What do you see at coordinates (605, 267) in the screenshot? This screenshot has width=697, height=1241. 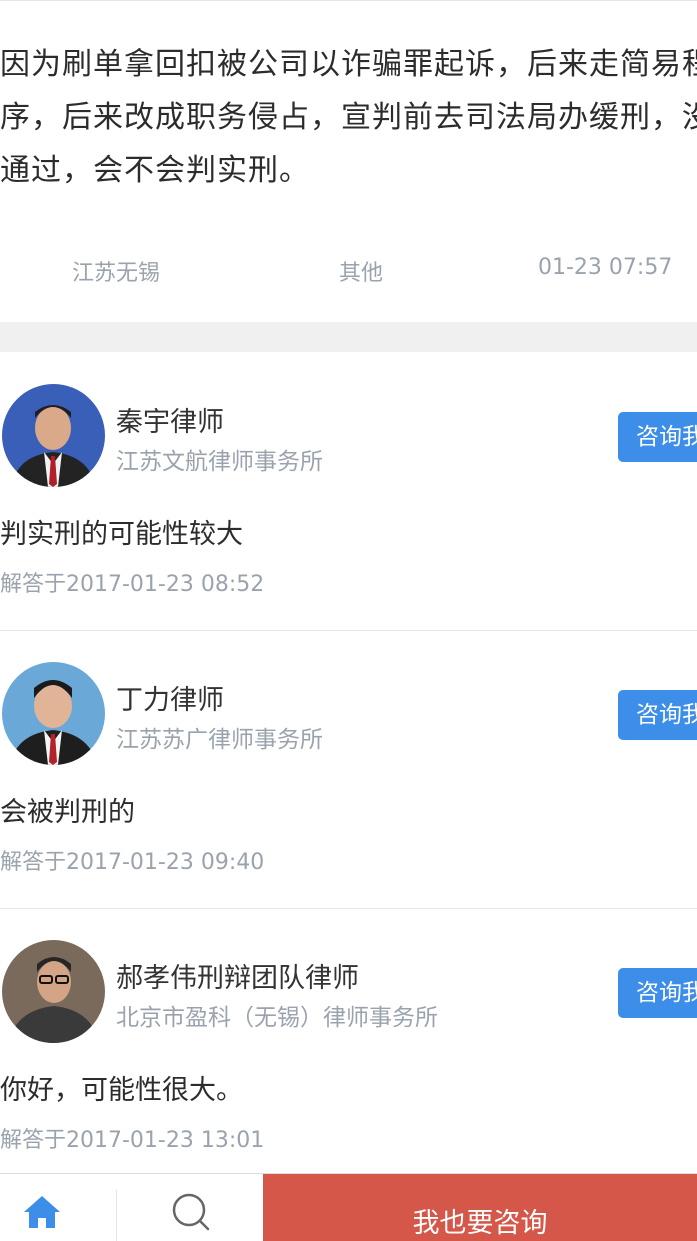 I see `question-time: 01-23 07:57` at bounding box center [605, 267].